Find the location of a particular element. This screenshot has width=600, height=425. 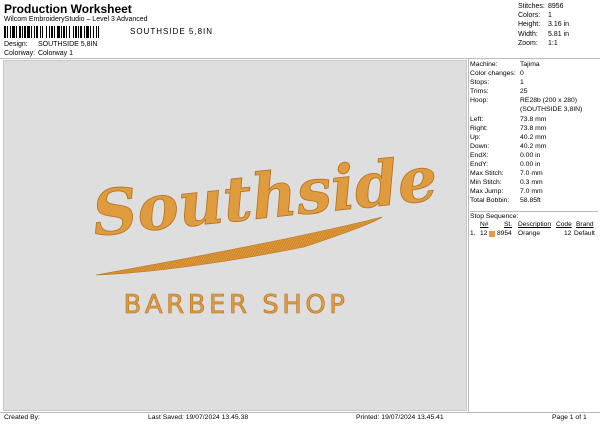

table-header: N# St. Description Code Brand is located at coordinates (534, 224).